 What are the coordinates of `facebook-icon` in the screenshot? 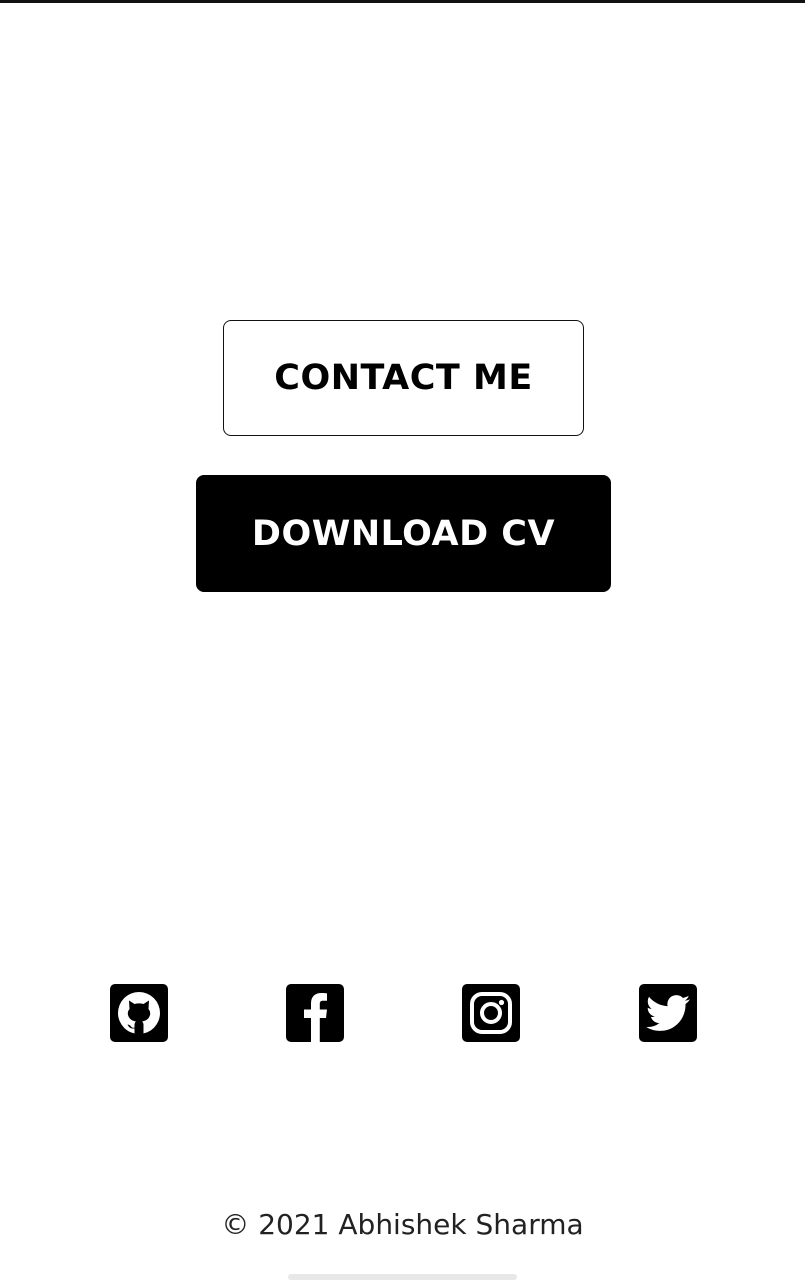 It's located at (315, 1017).